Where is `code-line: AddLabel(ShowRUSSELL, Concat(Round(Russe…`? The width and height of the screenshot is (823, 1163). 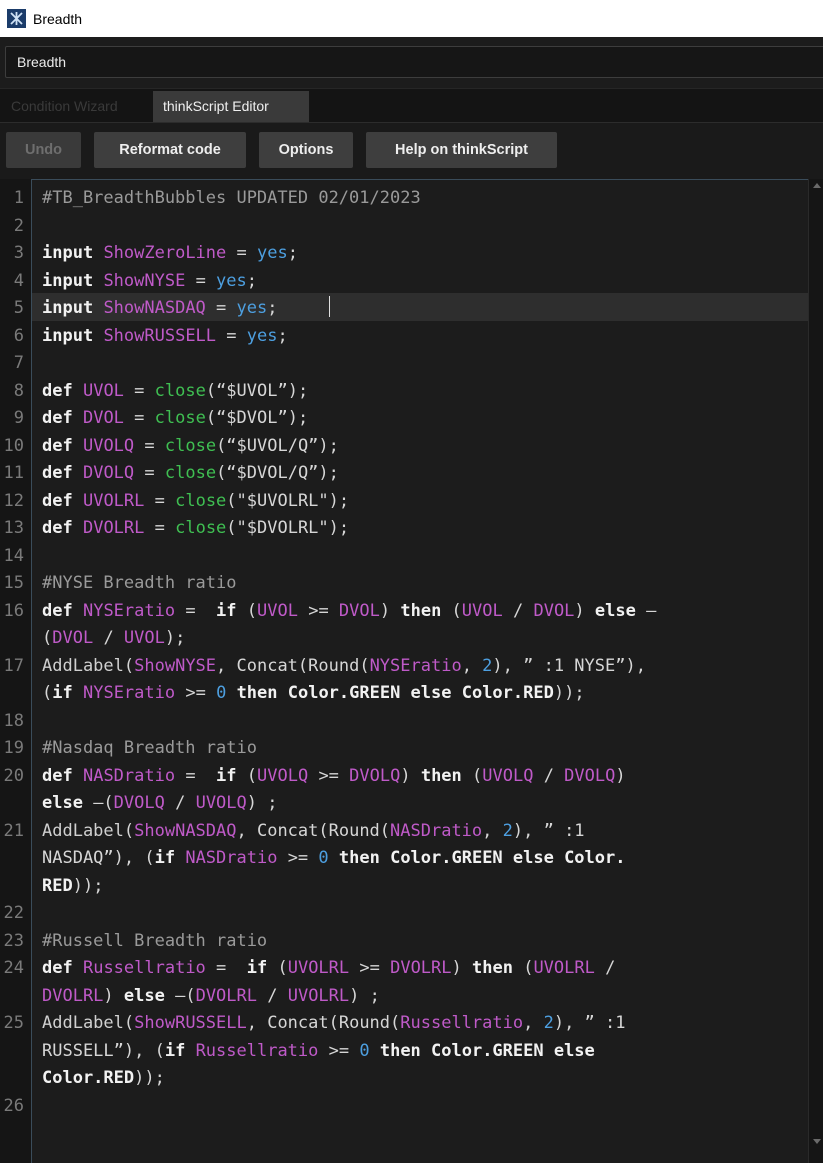 code-line: AddLabel(ShowRUSSELL, Concat(Round(Russe… is located at coordinates (333, 1024).